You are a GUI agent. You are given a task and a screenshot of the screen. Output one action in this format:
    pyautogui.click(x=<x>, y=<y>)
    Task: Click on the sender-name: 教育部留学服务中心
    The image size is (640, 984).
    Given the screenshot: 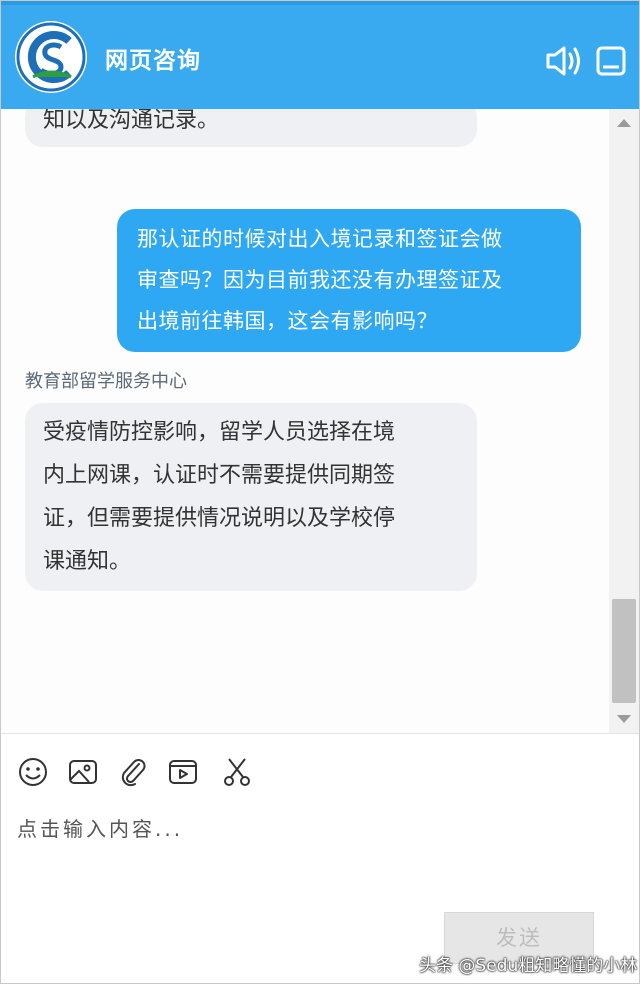 What is the action you would take?
    pyautogui.click(x=106, y=381)
    